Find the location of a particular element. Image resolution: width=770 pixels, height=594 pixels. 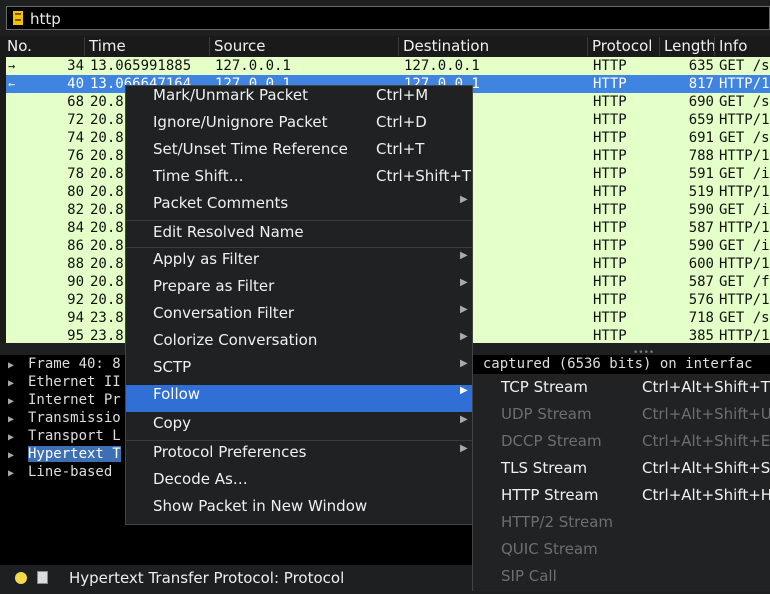

cell-length: 587 is located at coordinates (701, 282).